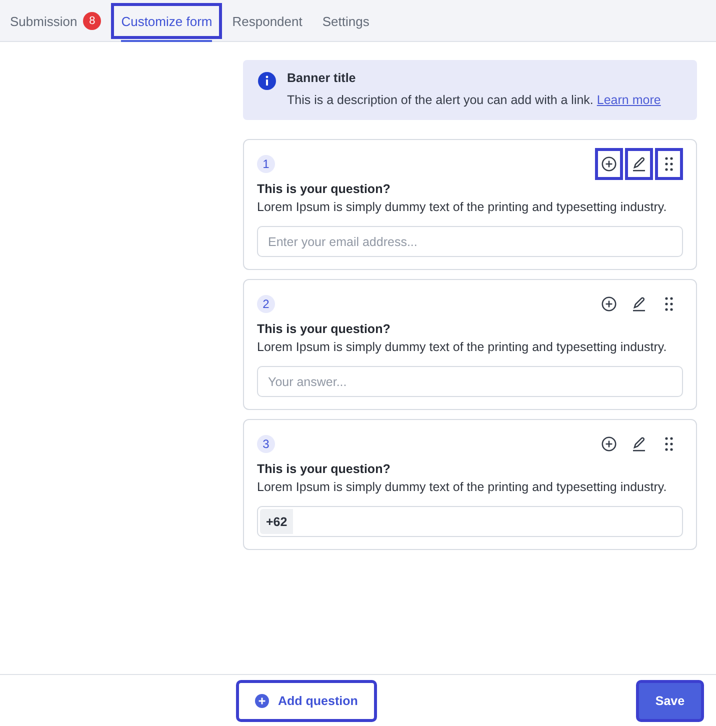 The image size is (716, 726). I want to click on phone-field: +62, so click(470, 521).